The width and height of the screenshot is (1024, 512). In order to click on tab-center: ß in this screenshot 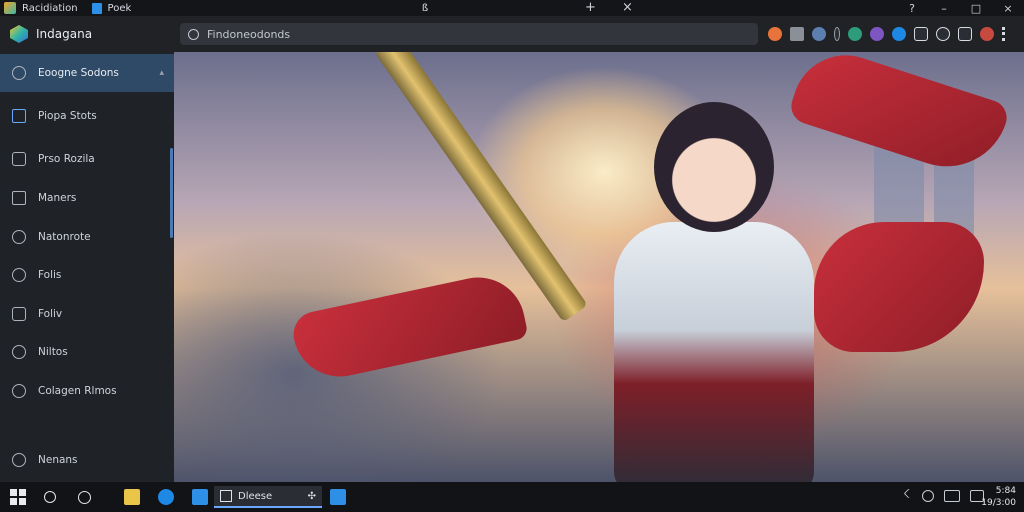, I will do `click(425, 8)`.